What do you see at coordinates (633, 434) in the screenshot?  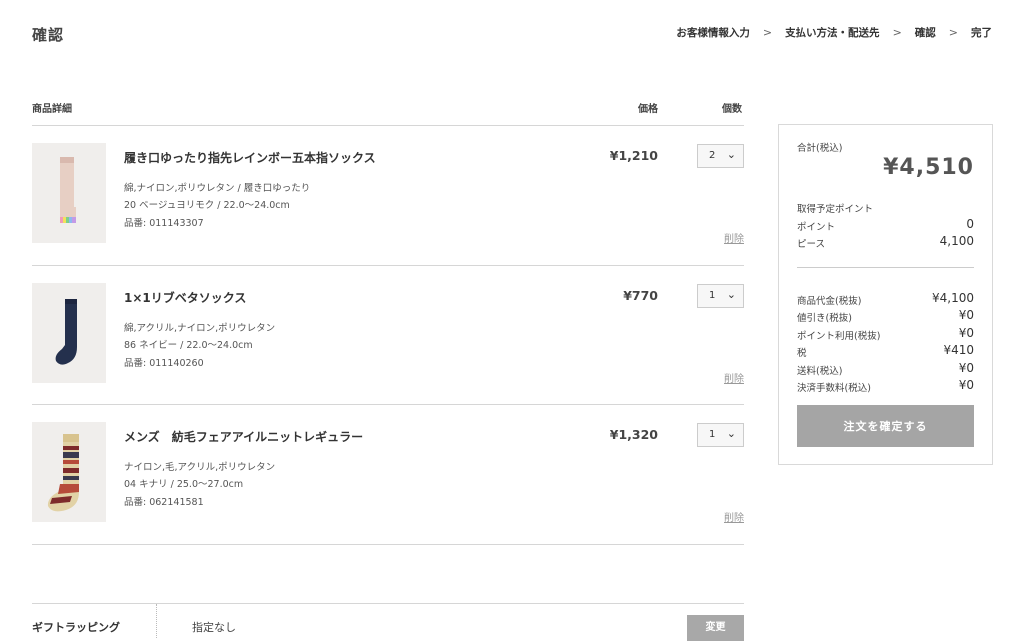 I see `product-price: ¥1,320` at bounding box center [633, 434].